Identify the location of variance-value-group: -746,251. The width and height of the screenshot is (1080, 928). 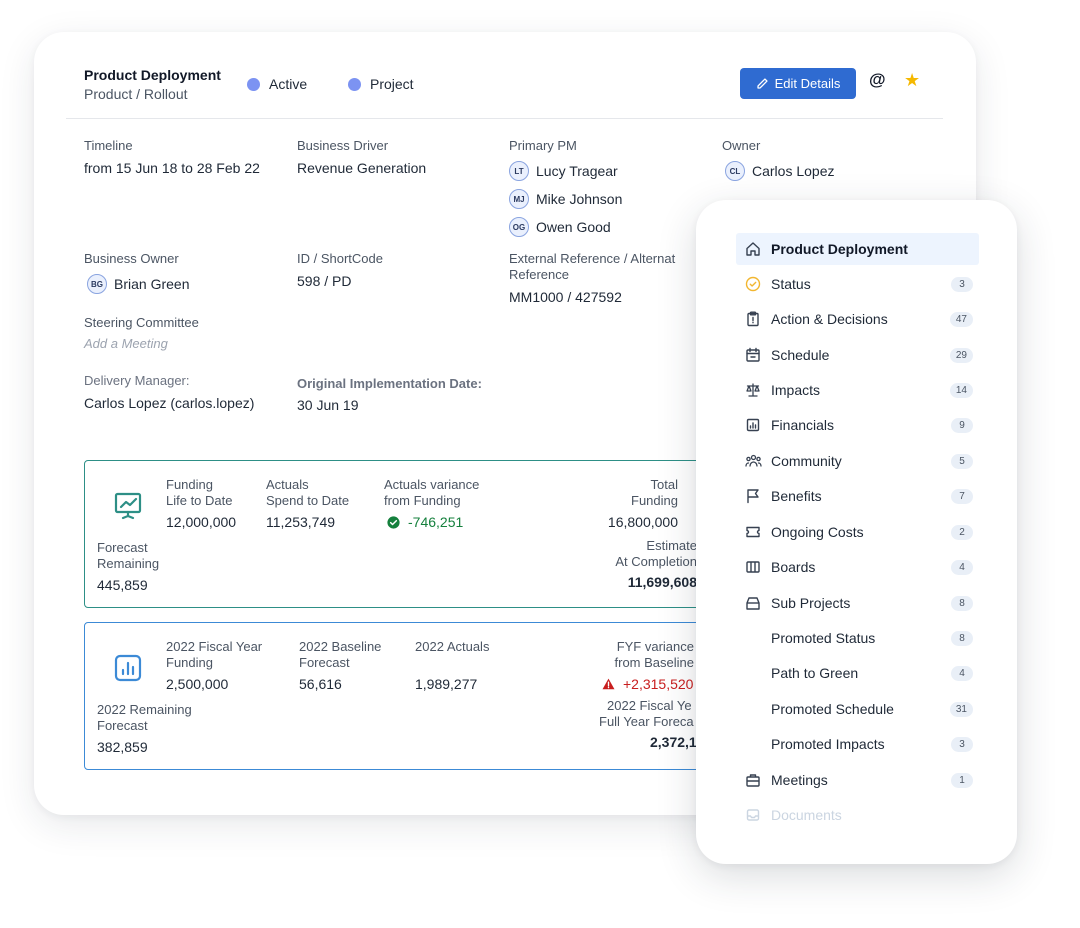
(425, 522).